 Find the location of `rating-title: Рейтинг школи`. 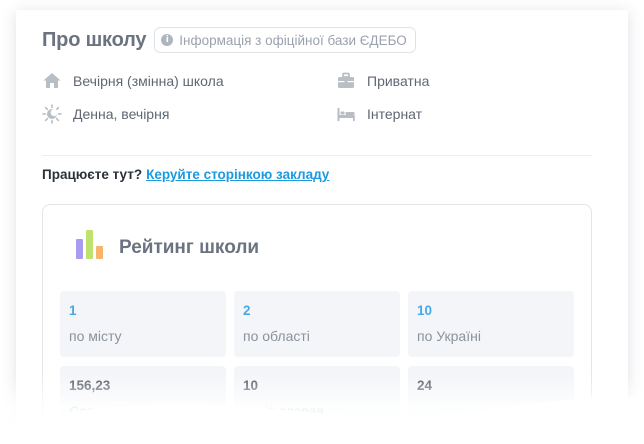

rating-title: Рейтинг школи is located at coordinates (189, 247).